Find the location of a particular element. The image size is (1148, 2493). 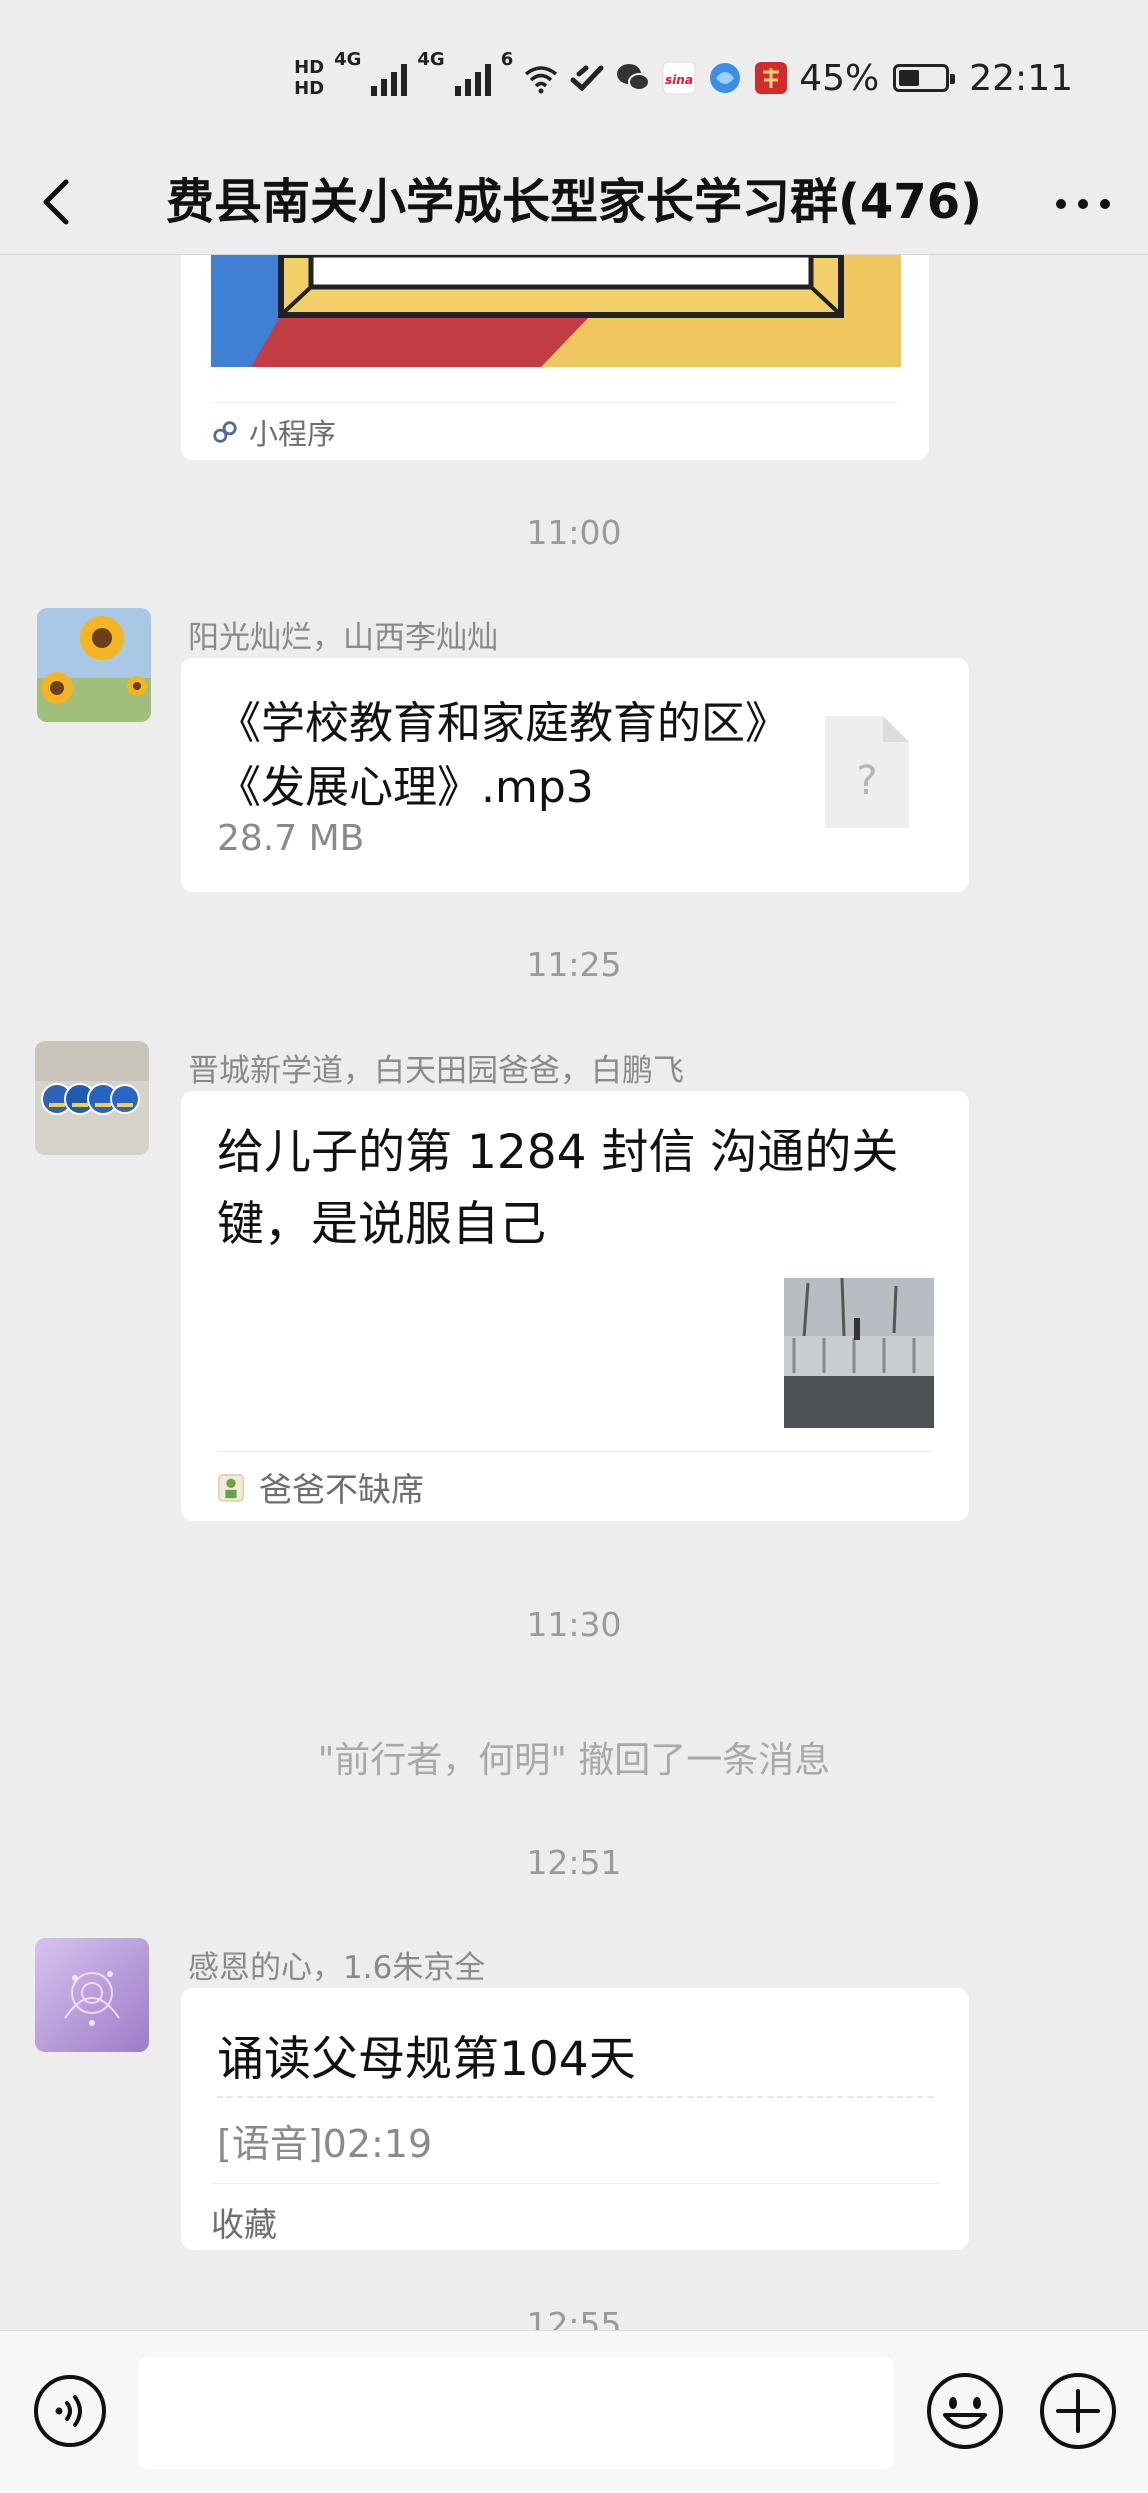

wifi-icon is located at coordinates (541, 78).